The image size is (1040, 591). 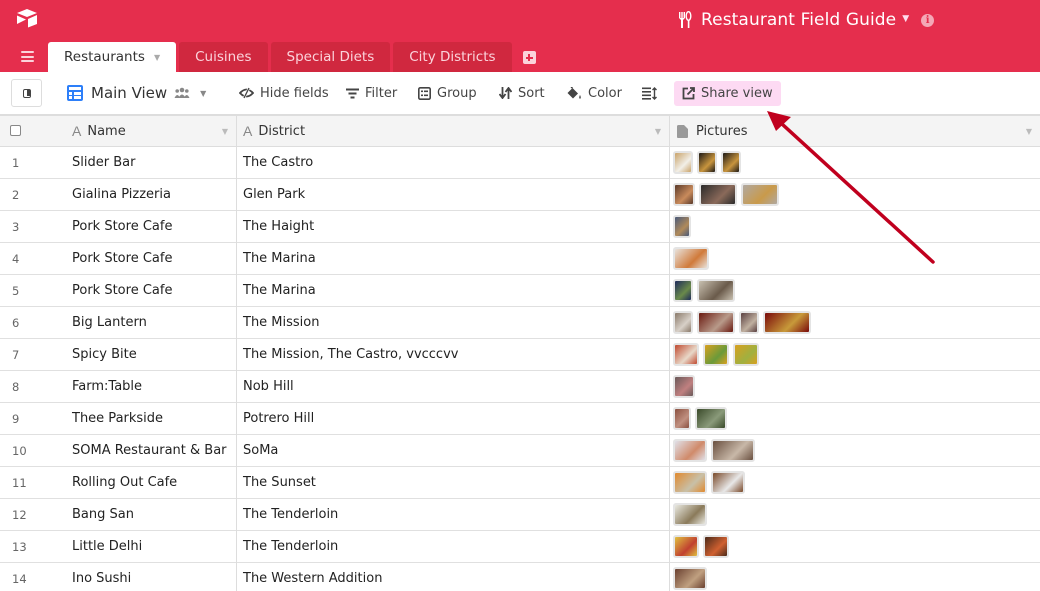 I want to click on cell-district: Glen Park, so click(x=274, y=194).